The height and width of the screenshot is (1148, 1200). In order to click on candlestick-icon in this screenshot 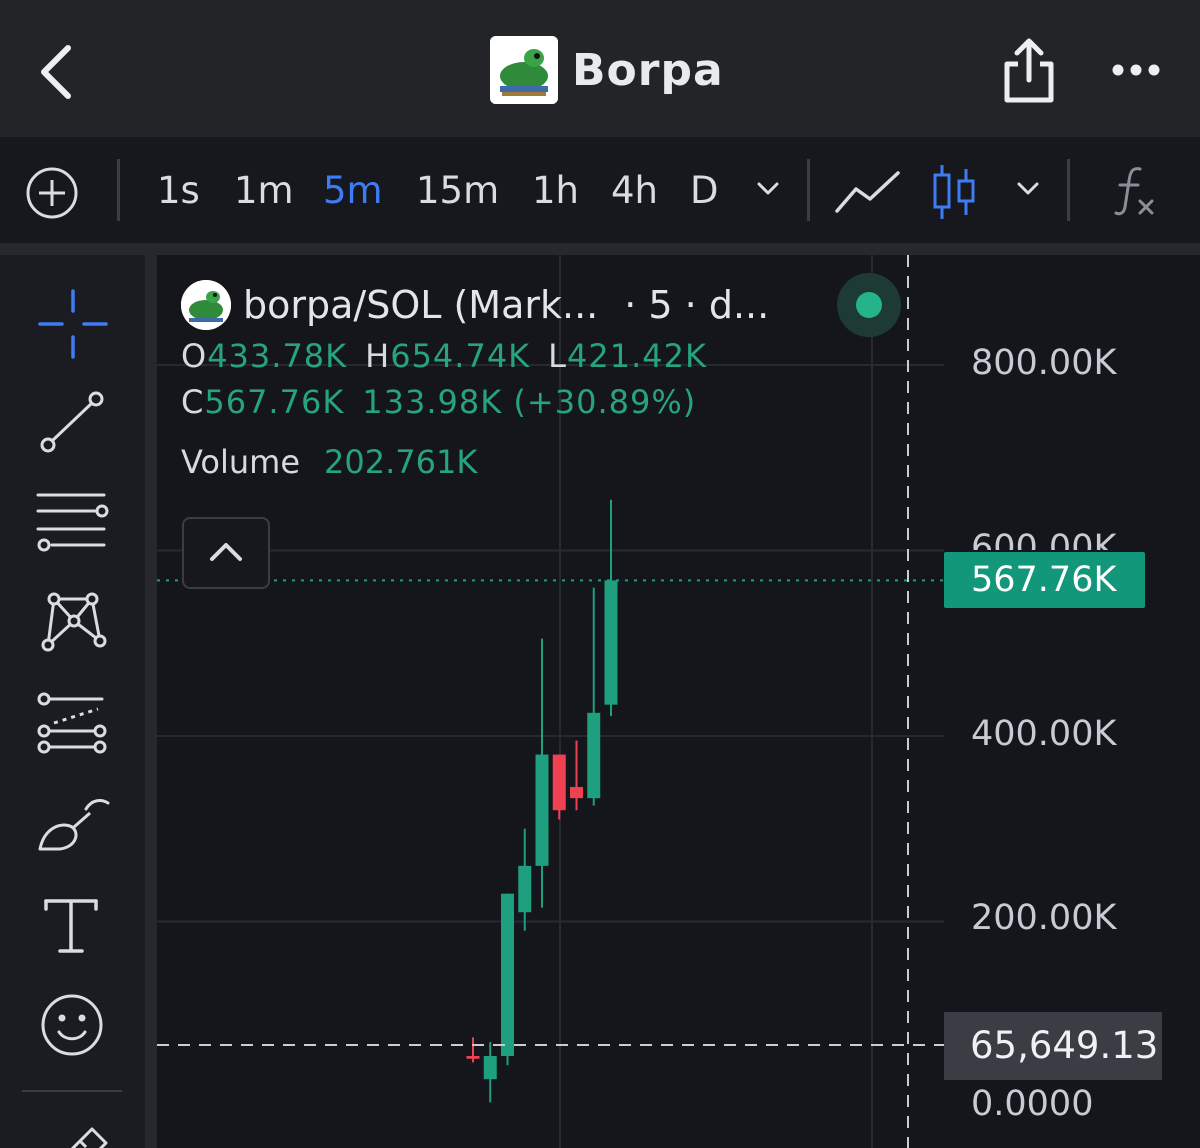, I will do `click(954, 192)`.